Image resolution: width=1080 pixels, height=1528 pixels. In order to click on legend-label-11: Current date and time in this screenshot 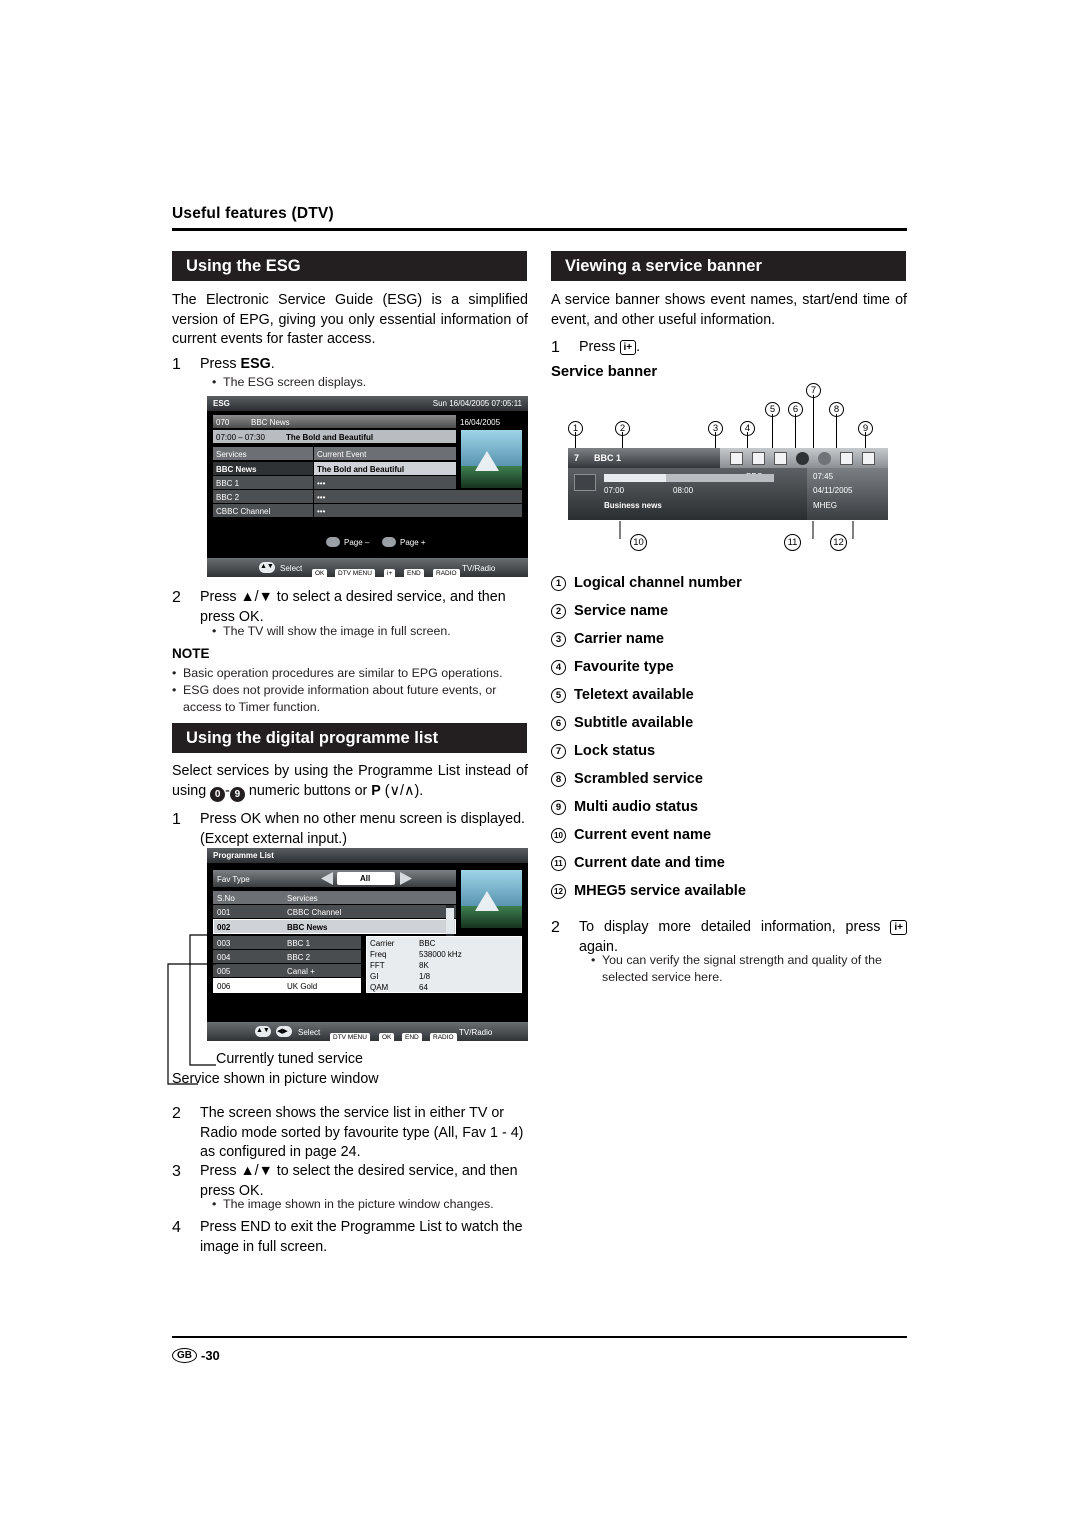, I will do `click(649, 863)`.